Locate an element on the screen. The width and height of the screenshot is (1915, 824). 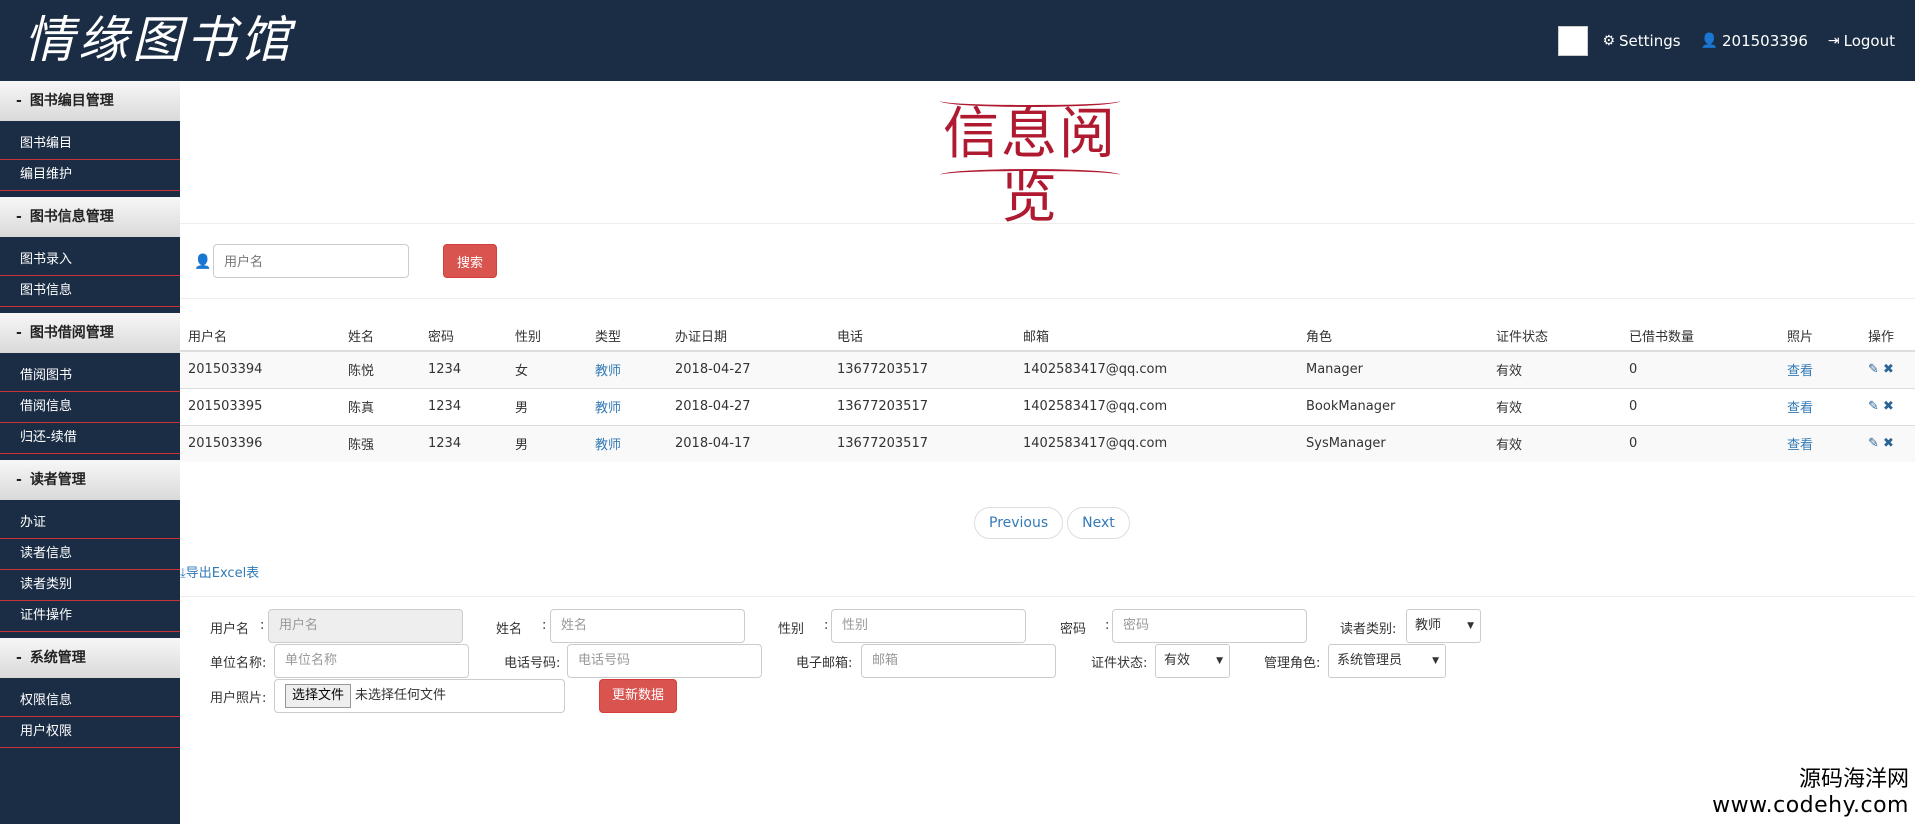
phone-field: 电话号码 is located at coordinates (664, 661).